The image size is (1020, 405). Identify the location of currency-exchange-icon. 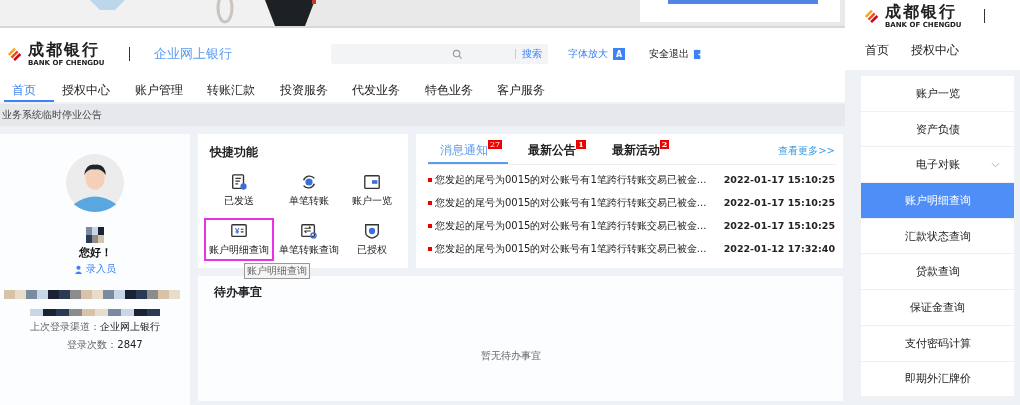
(309, 182).